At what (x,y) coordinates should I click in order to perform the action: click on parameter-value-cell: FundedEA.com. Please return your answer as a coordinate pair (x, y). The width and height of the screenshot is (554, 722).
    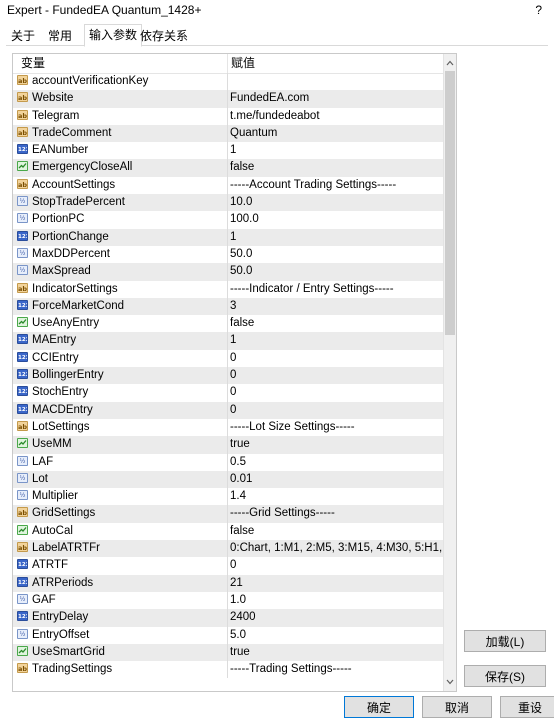
    Looking at the image, I should click on (336, 98).